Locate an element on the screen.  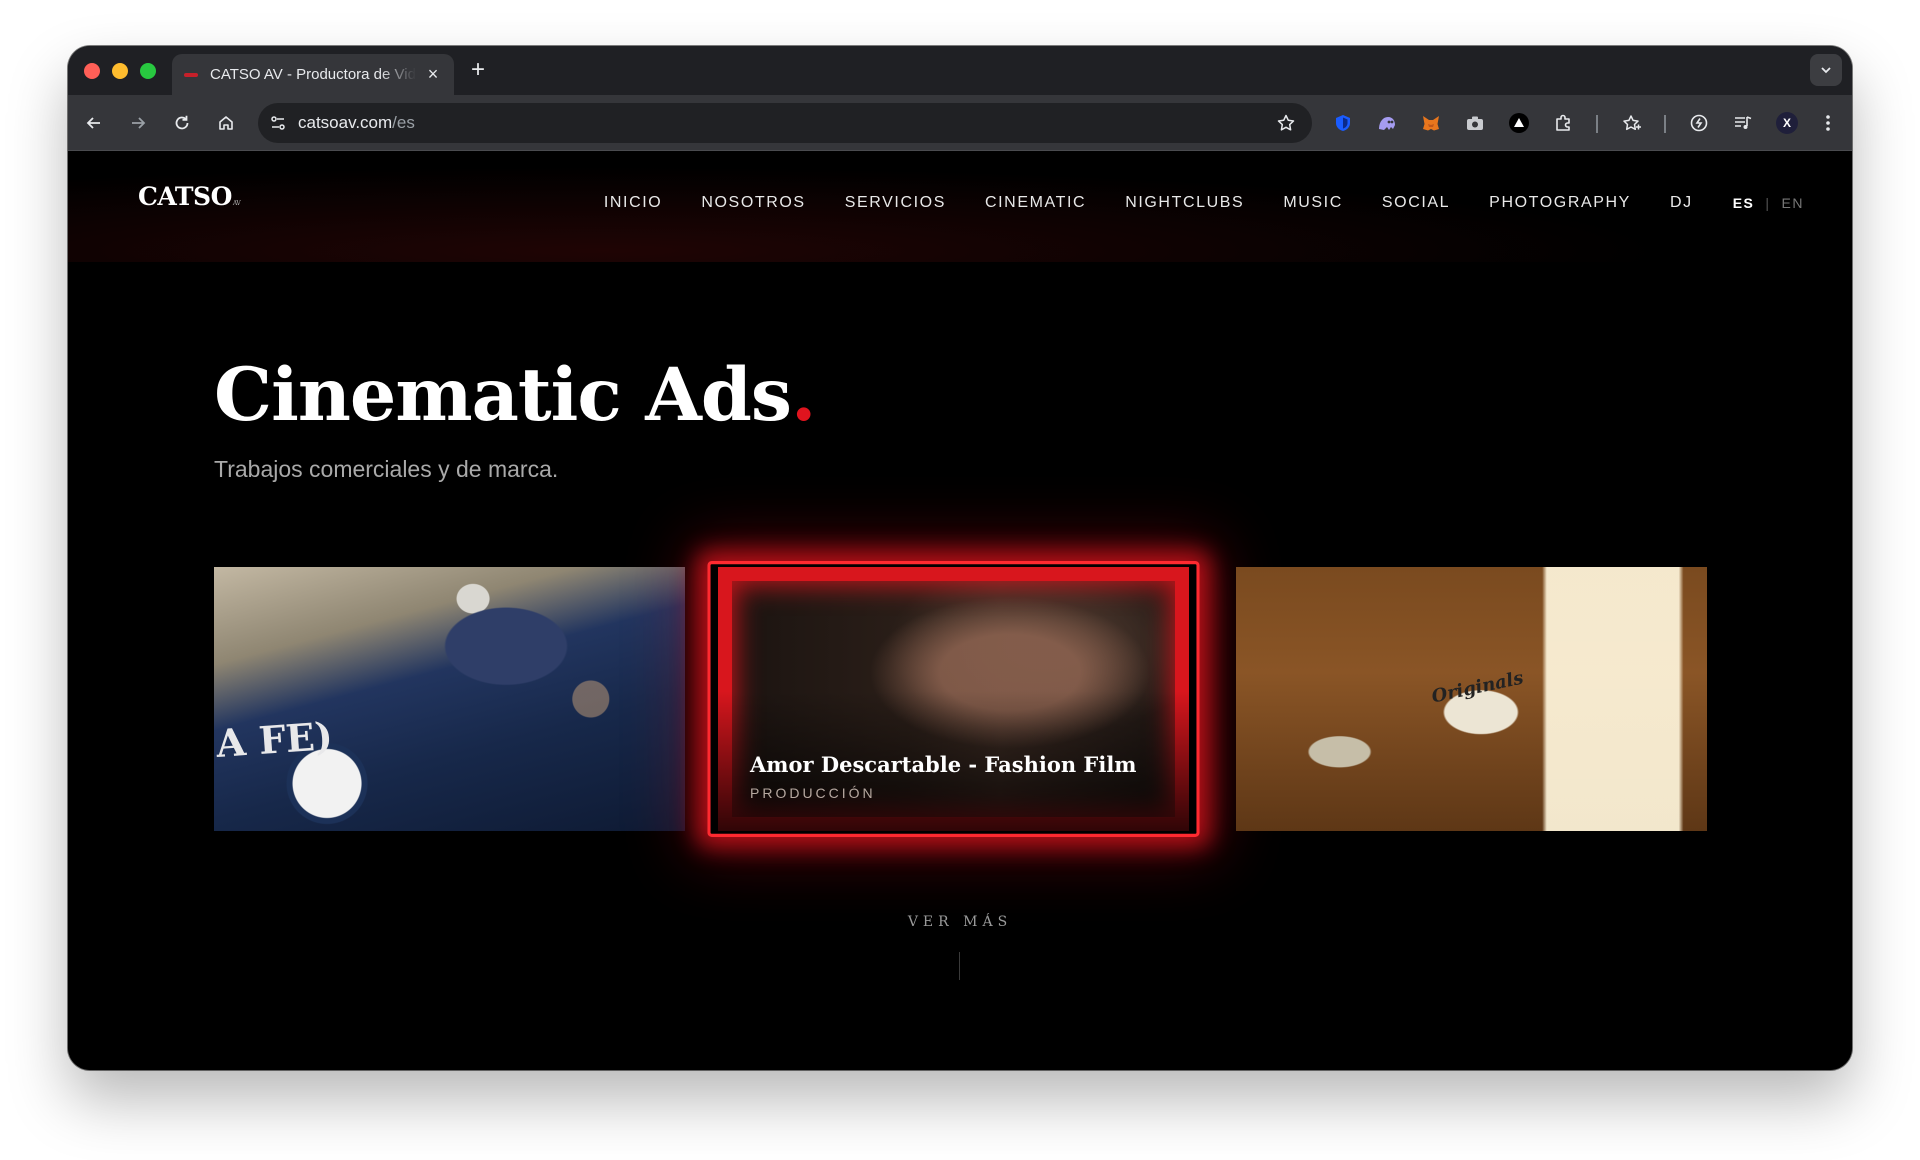
new-tab-button: + is located at coordinates (478, 70).